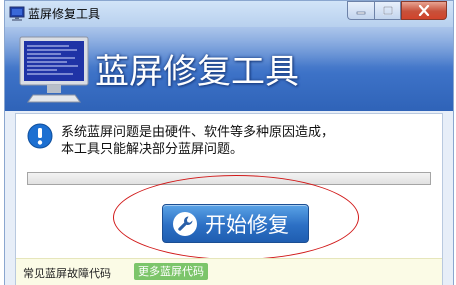 Image resolution: width=456 pixels, height=285 pixels. What do you see at coordinates (17, 13) in the screenshot?
I see `app-icon` at bounding box center [17, 13].